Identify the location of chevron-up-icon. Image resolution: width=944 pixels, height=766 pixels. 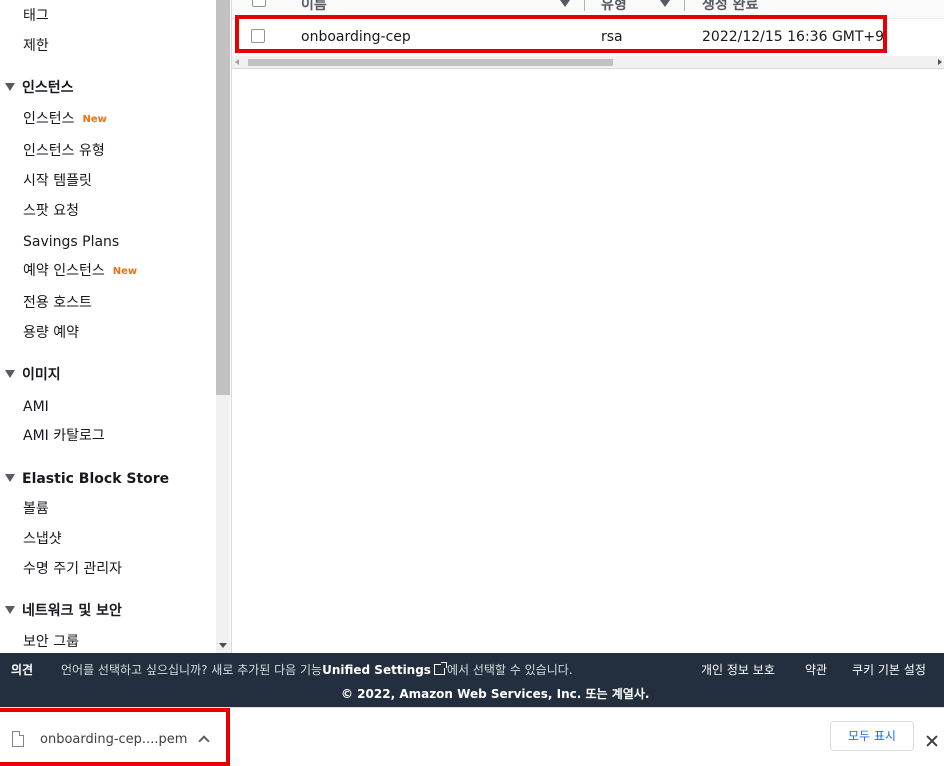
(204, 741).